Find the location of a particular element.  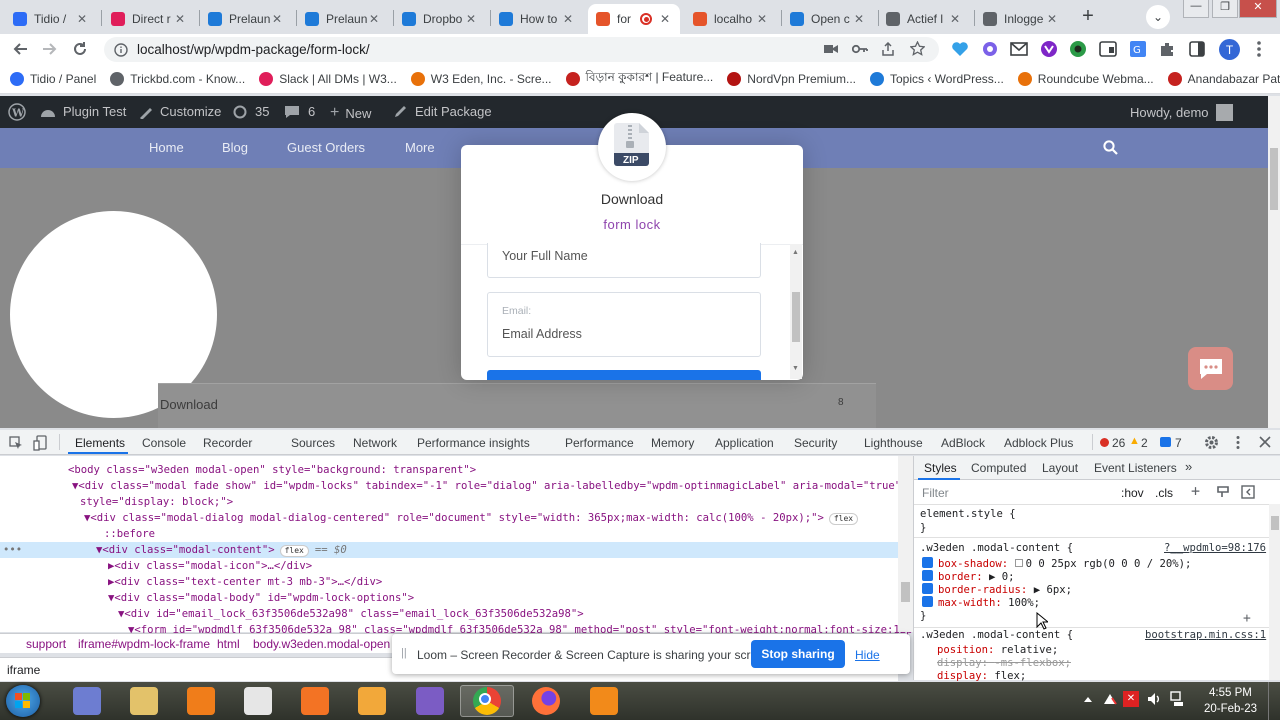

rule1-prop-3-checkbox is located at coordinates (927, 601).